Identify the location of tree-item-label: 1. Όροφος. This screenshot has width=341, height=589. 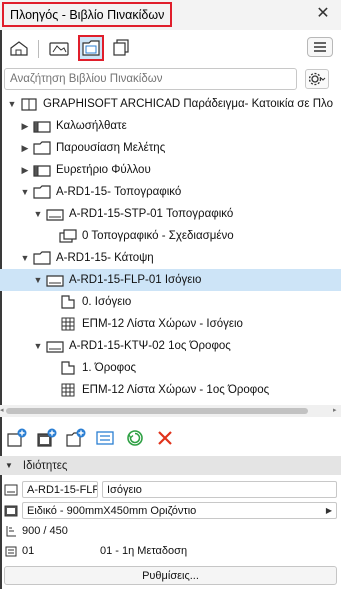
(109, 368).